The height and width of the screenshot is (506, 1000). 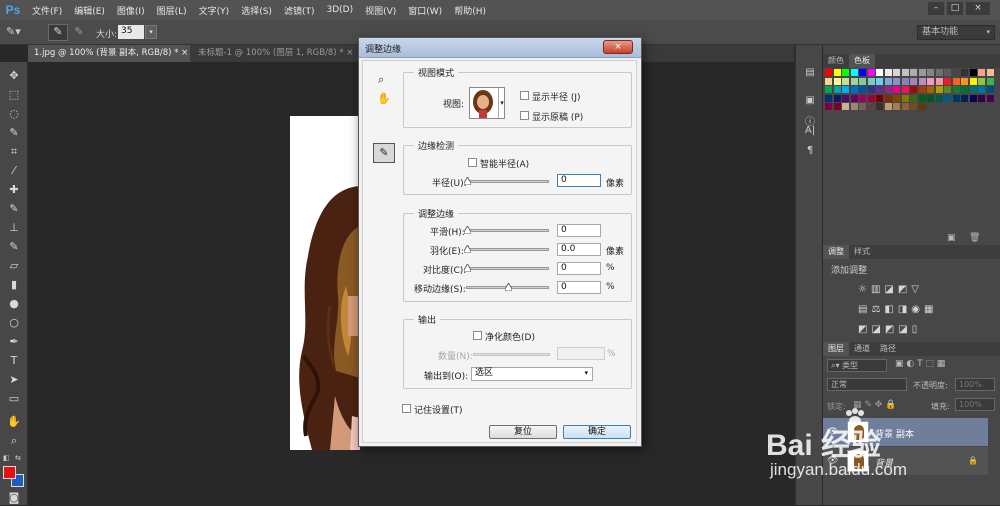 I want to click on hand-tool-icon: ✋, so click(x=384, y=99).